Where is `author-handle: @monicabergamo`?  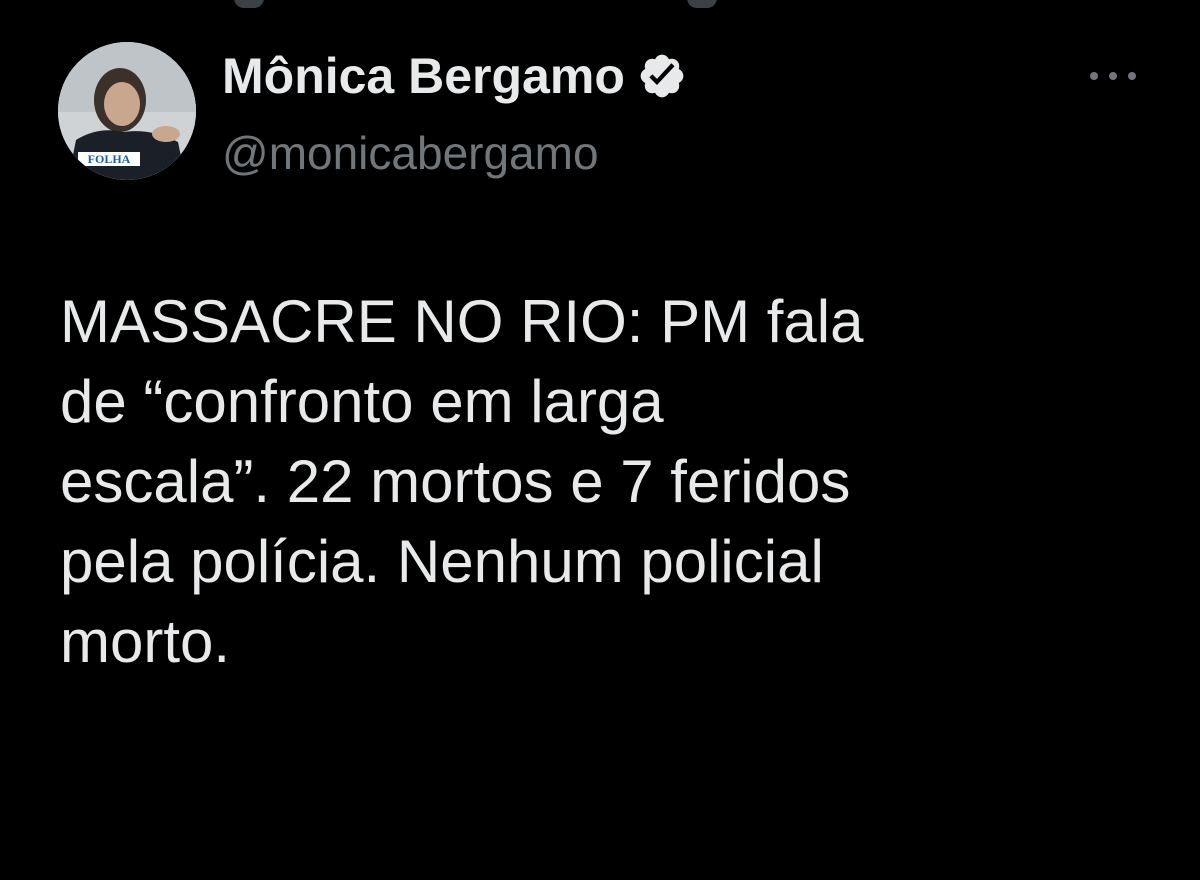 author-handle: @monicabergamo is located at coordinates (410, 153).